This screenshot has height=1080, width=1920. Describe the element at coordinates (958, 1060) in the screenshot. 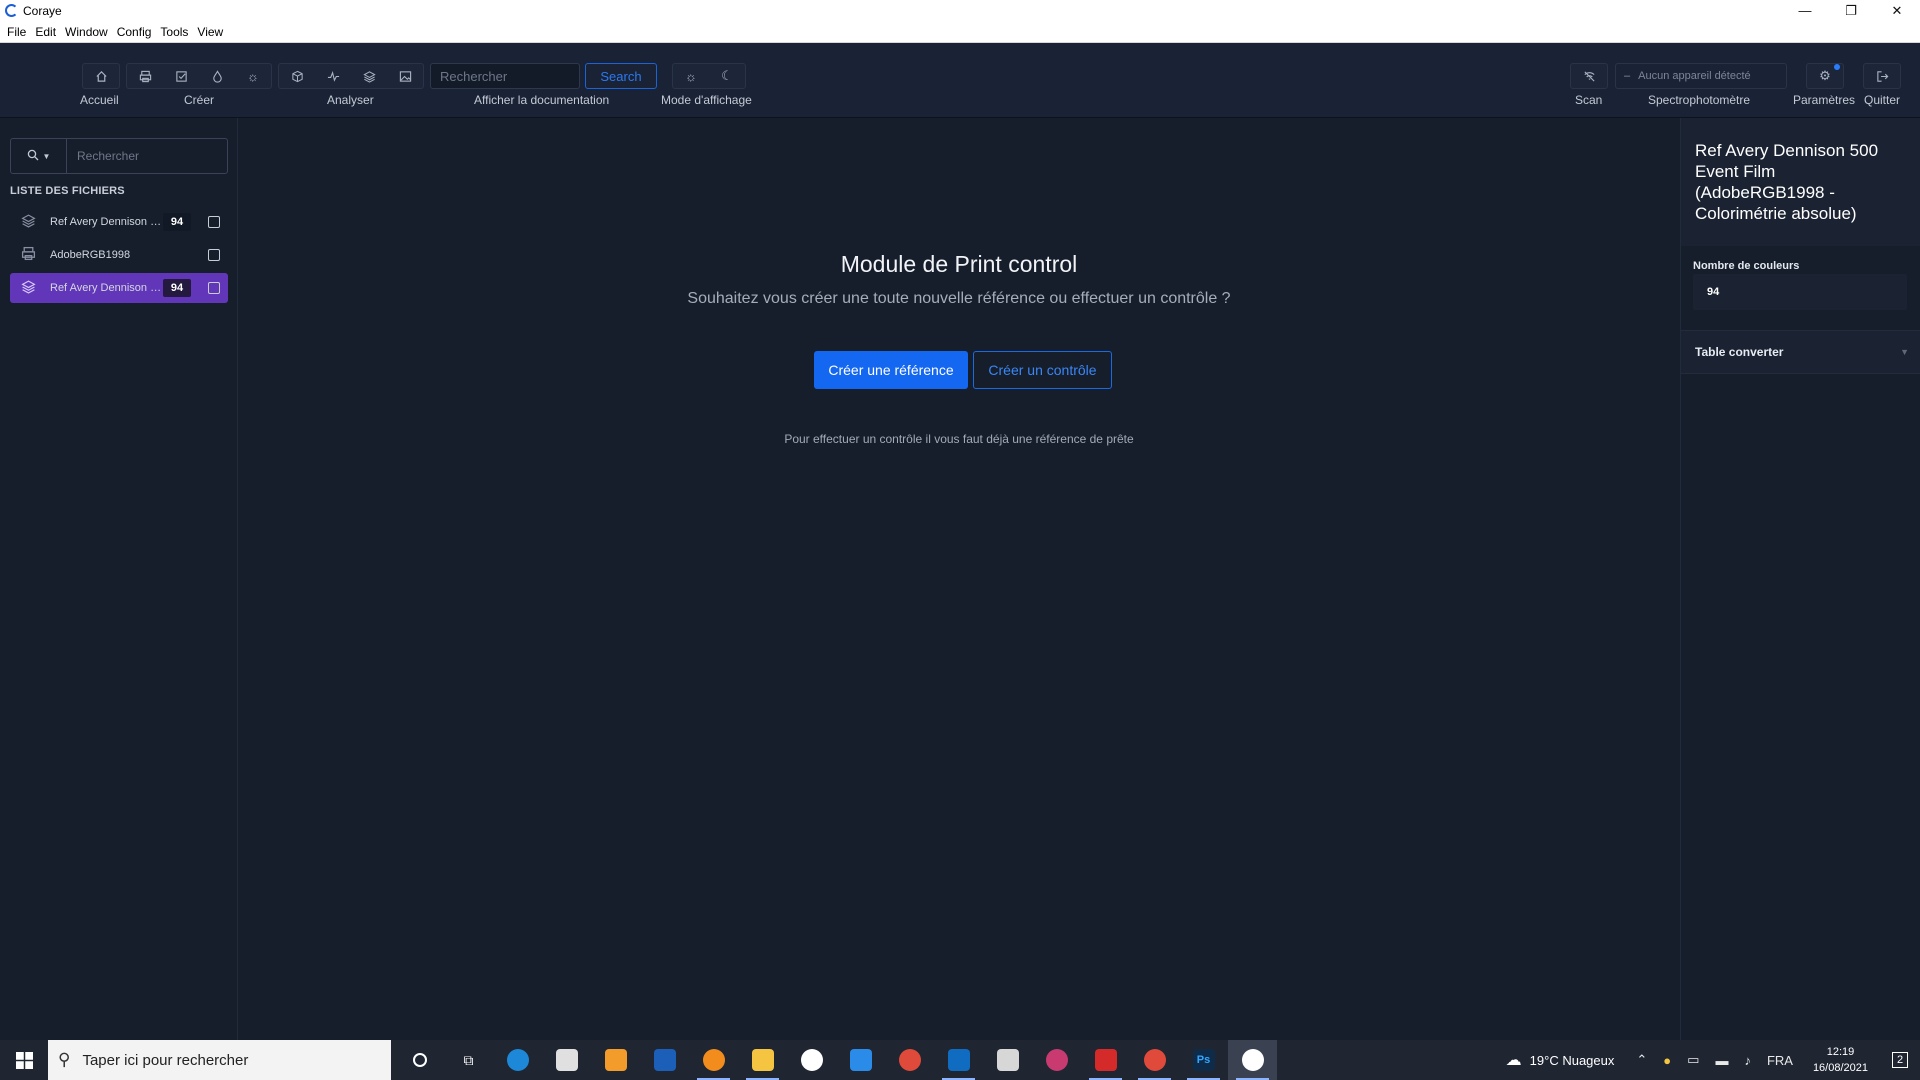

I see `outlook-icon` at that location.